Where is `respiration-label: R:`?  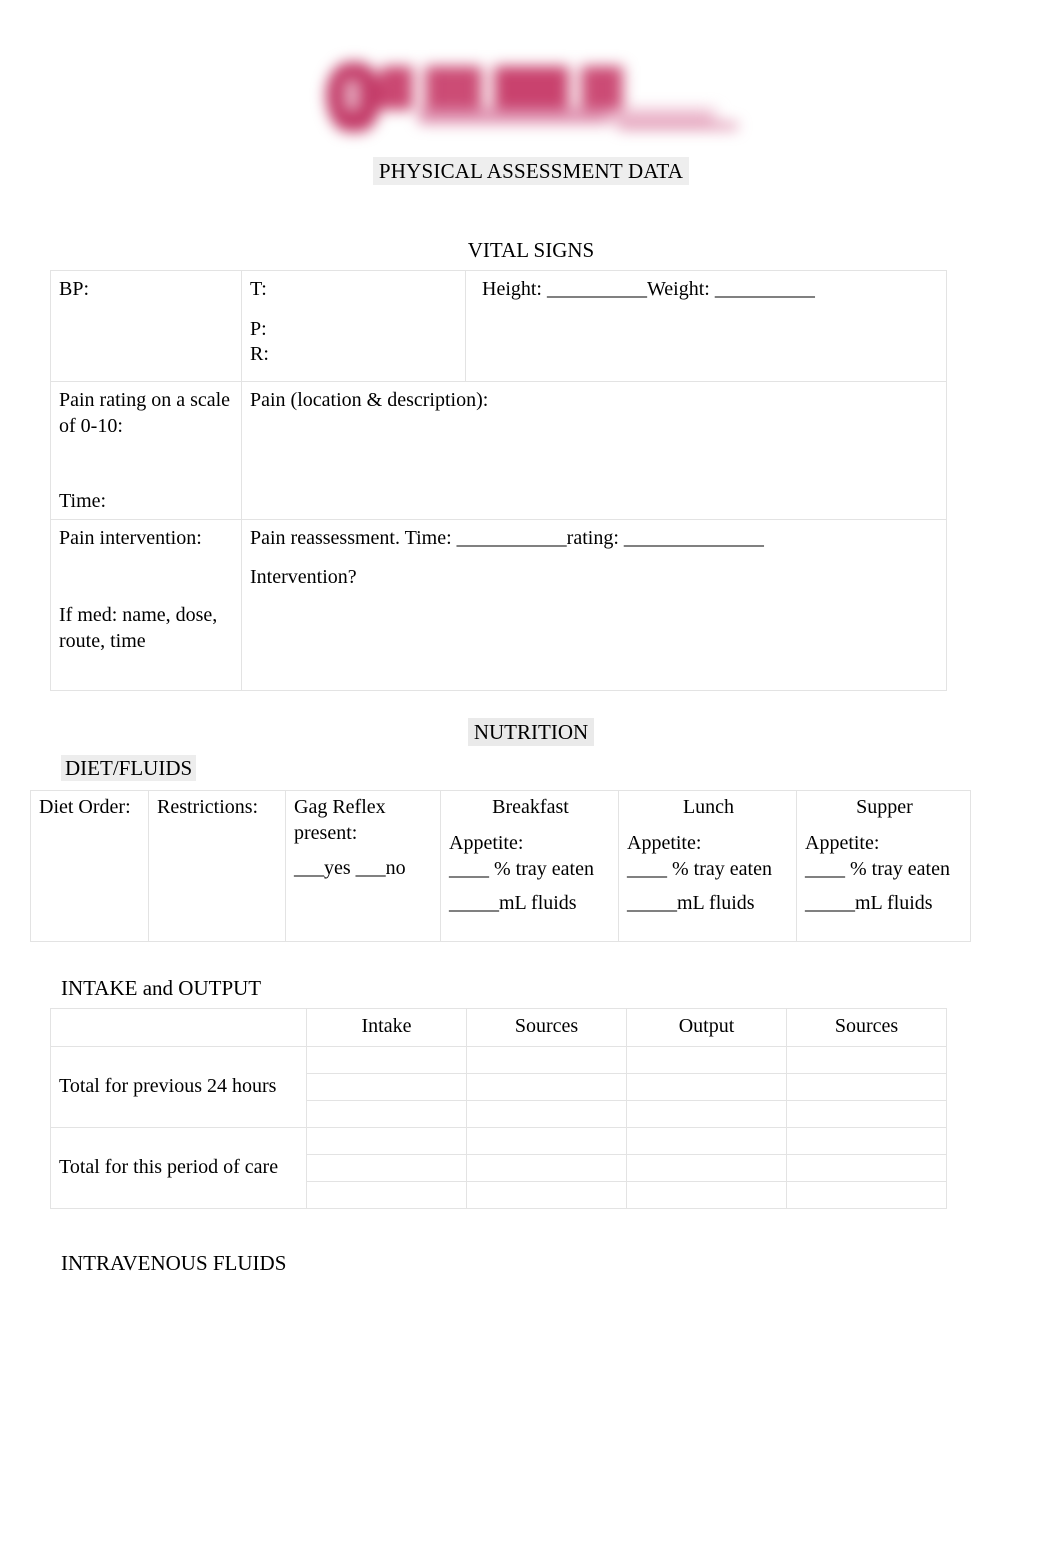
respiration-label: R: is located at coordinates (259, 354).